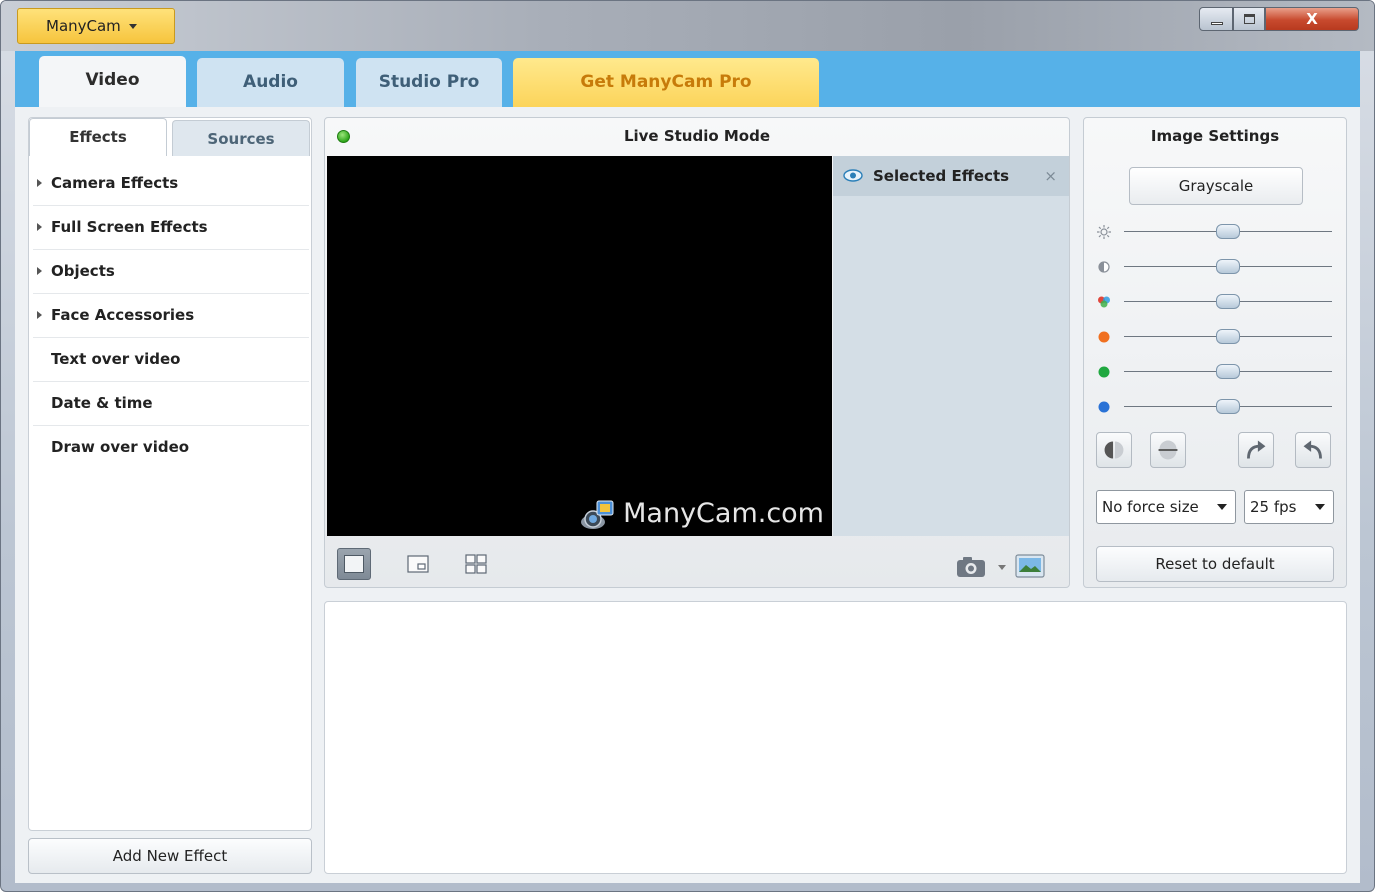 Image resolution: width=1375 pixels, height=892 pixels. I want to click on app-menu-button: ManyCam, so click(96, 26).